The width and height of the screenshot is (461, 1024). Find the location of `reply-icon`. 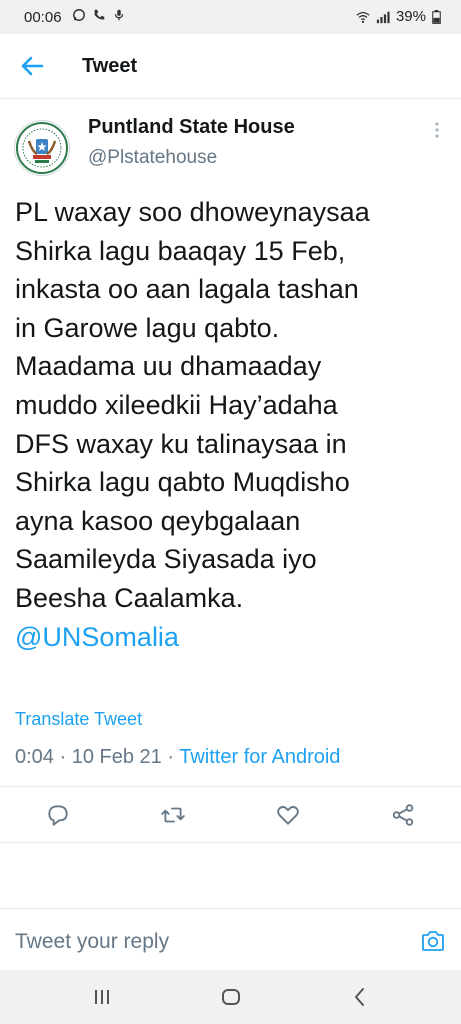

reply-icon is located at coordinates (58, 815).